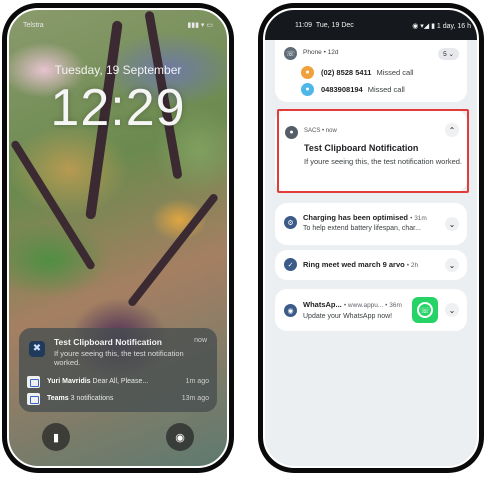  Describe the element at coordinates (118, 70) in the screenshot. I see `lock-date: Tuesday, 19 September` at that location.